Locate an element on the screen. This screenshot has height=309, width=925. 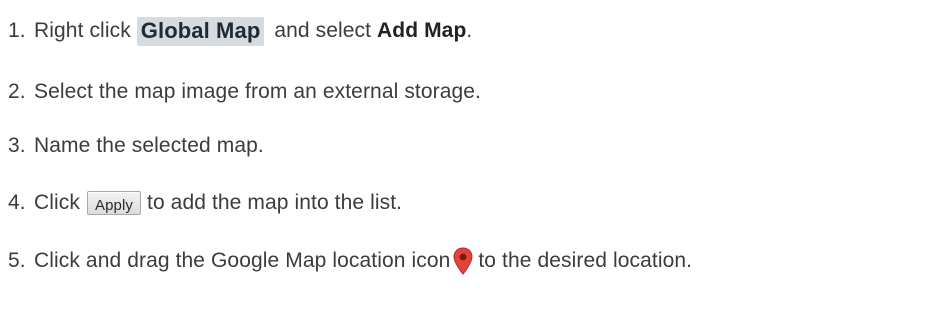
map-location-pin-icon is located at coordinates (463, 261).